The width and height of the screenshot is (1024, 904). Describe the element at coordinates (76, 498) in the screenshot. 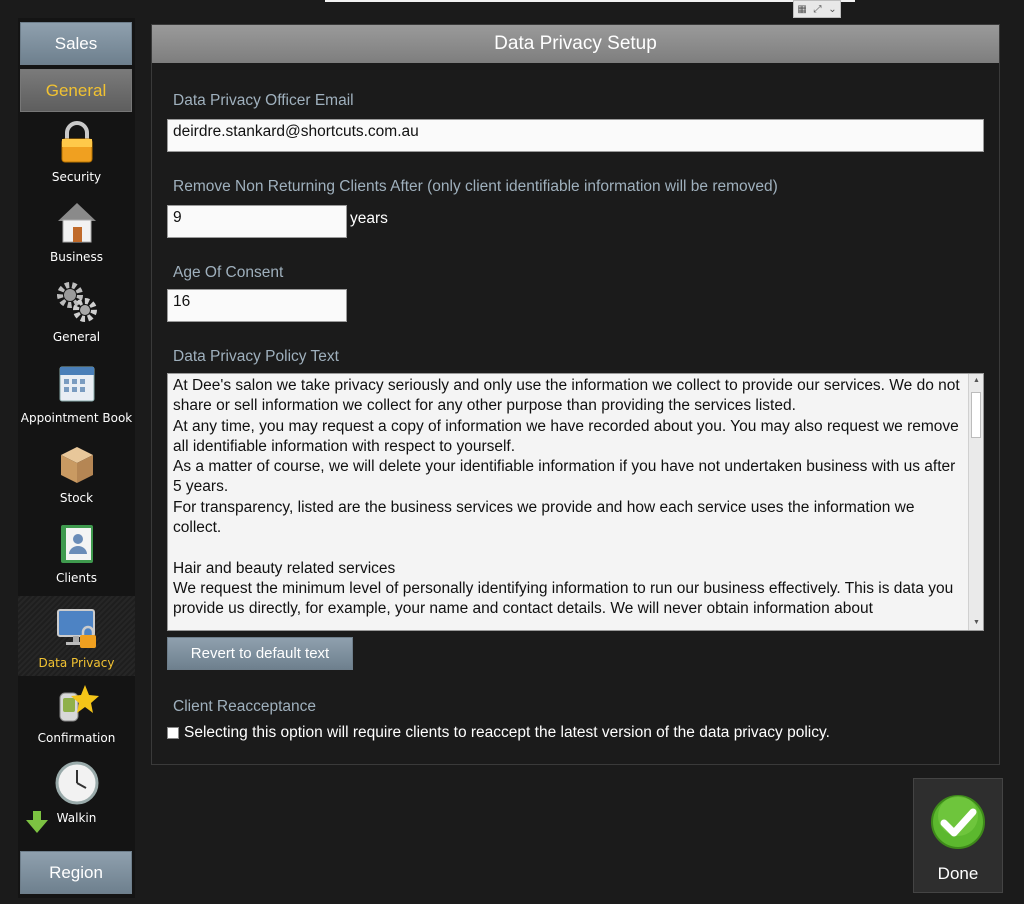

I see `sidebar-item-label: Stock` at that location.